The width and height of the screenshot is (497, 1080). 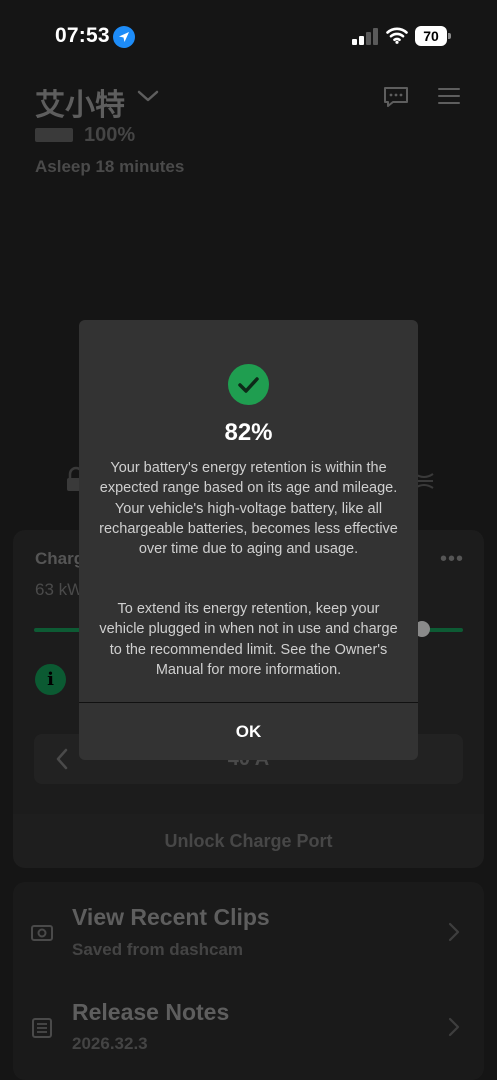 I want to click on view-recent-clips-subtitle: Saved from dashcam, so click(x=158, y=949).